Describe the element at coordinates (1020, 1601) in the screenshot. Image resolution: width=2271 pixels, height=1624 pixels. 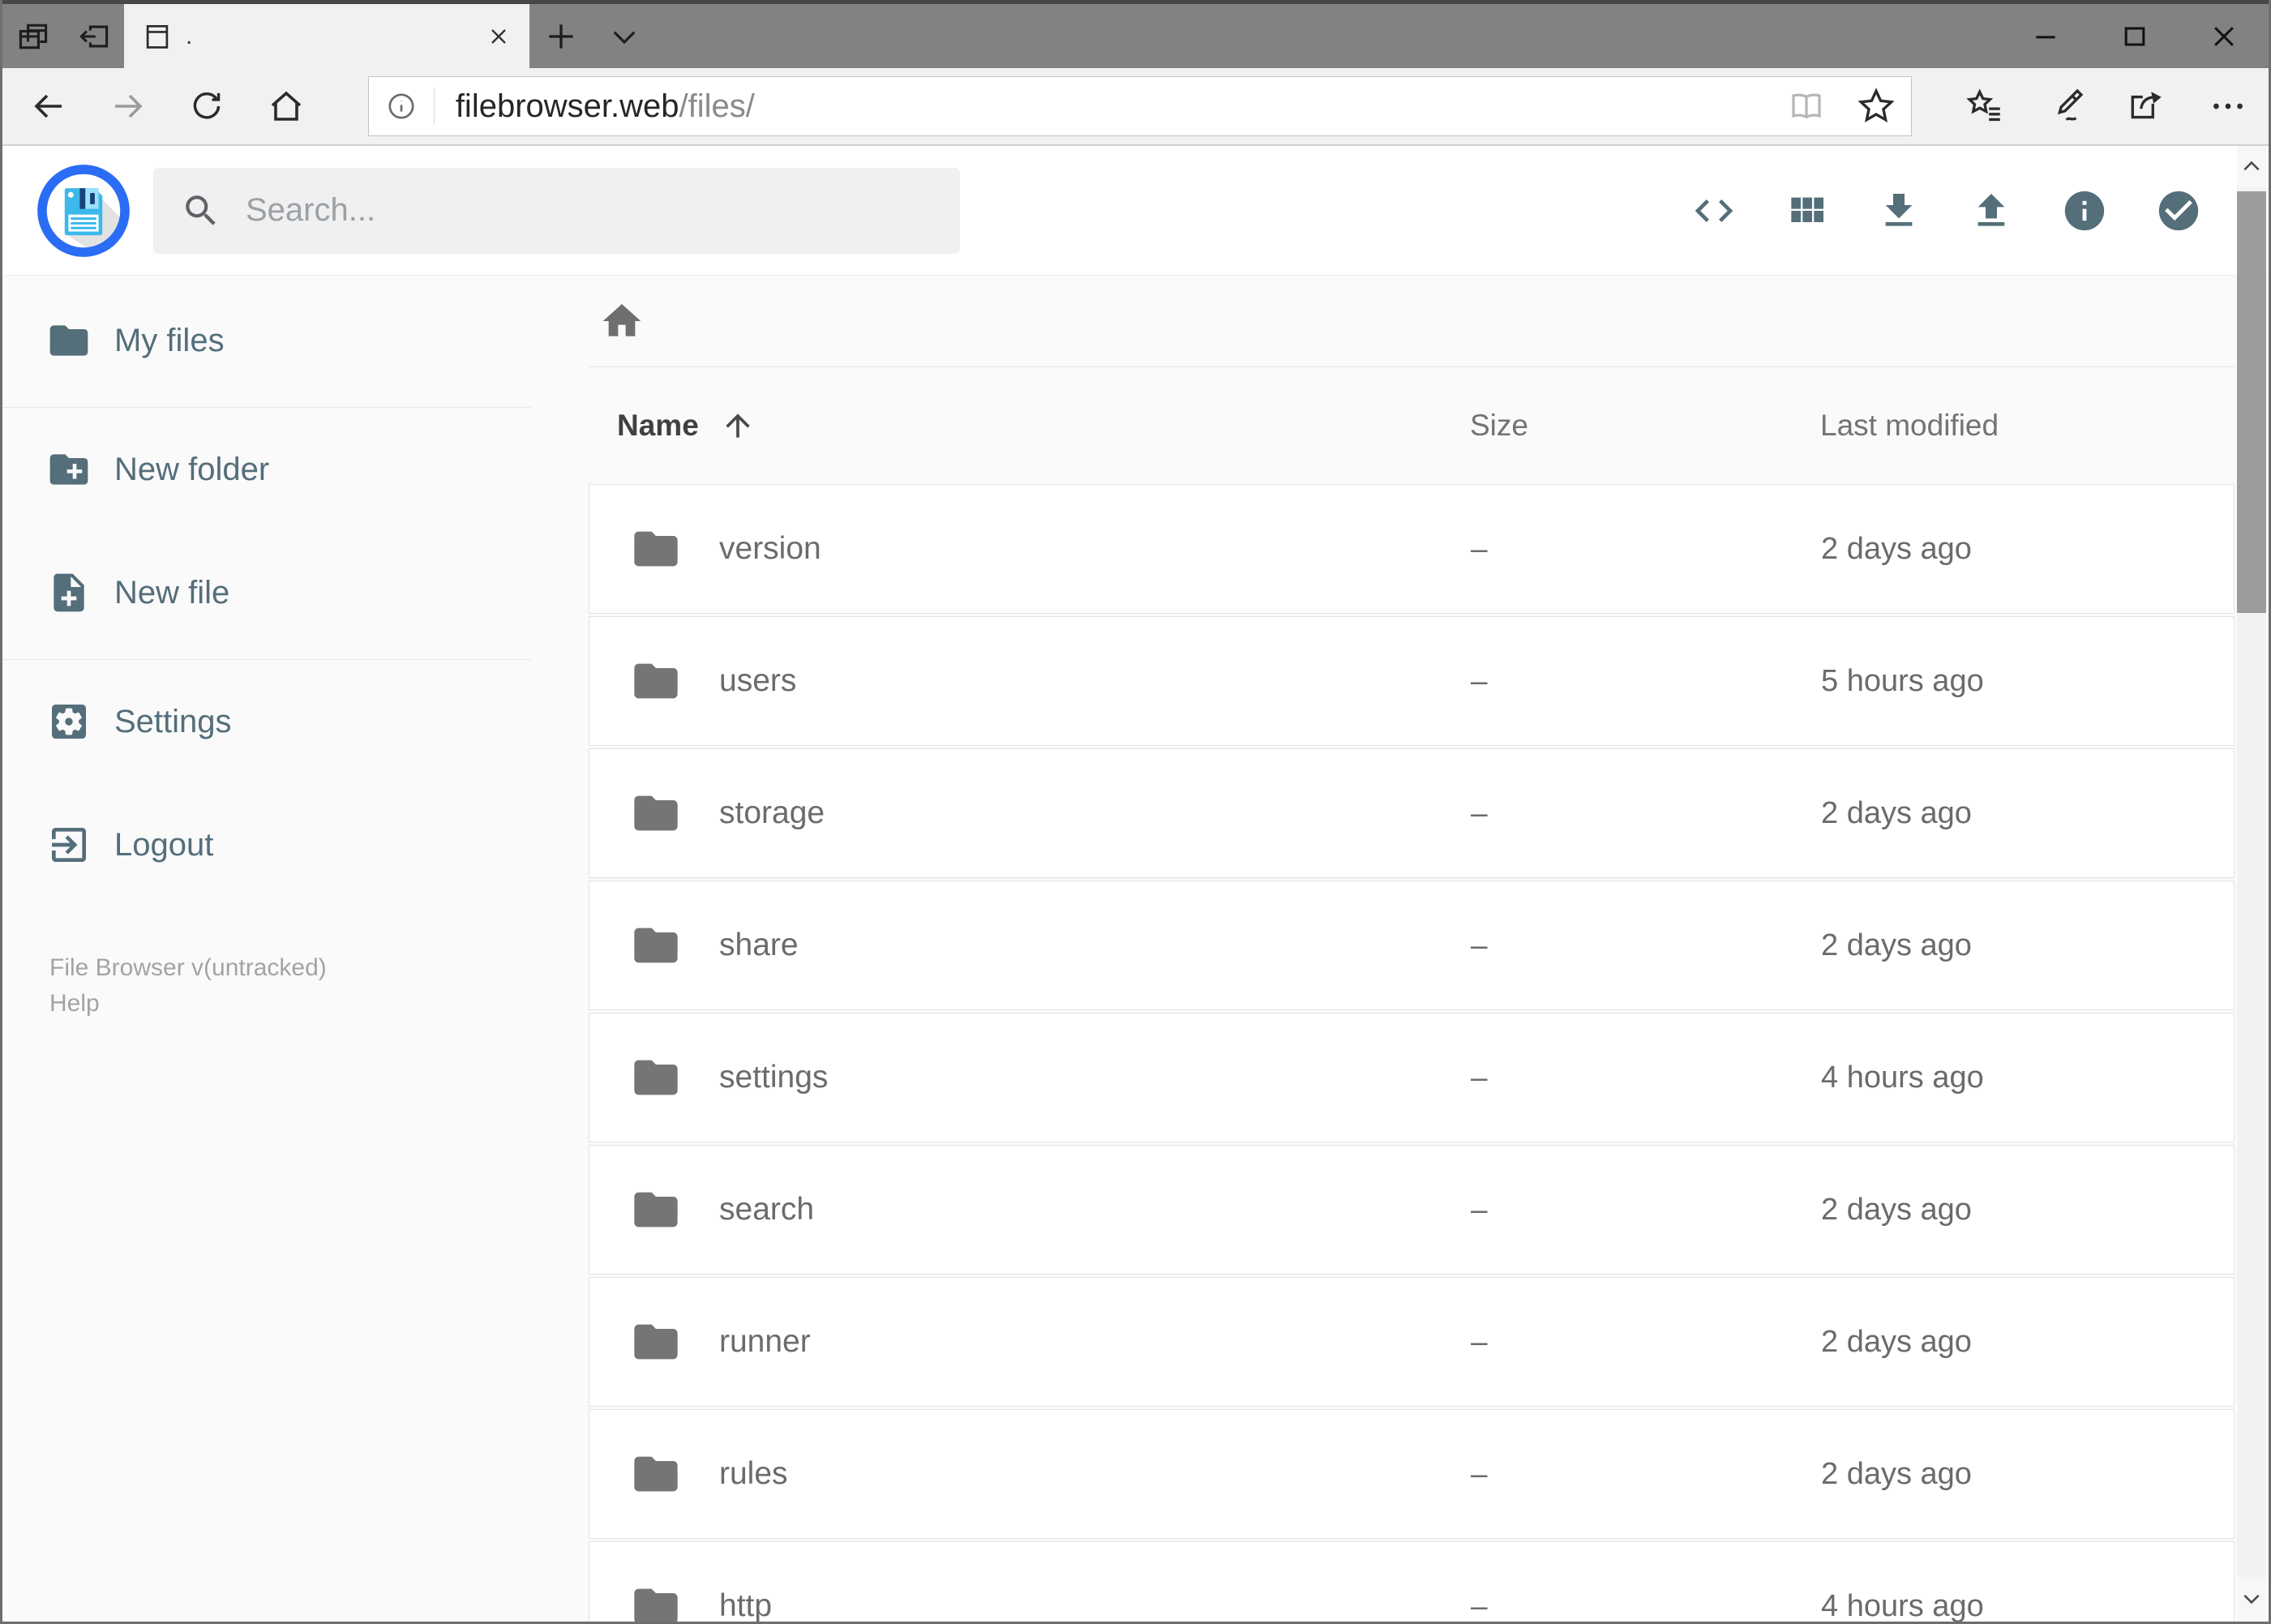
I see `file-name-cell: http` at that location.